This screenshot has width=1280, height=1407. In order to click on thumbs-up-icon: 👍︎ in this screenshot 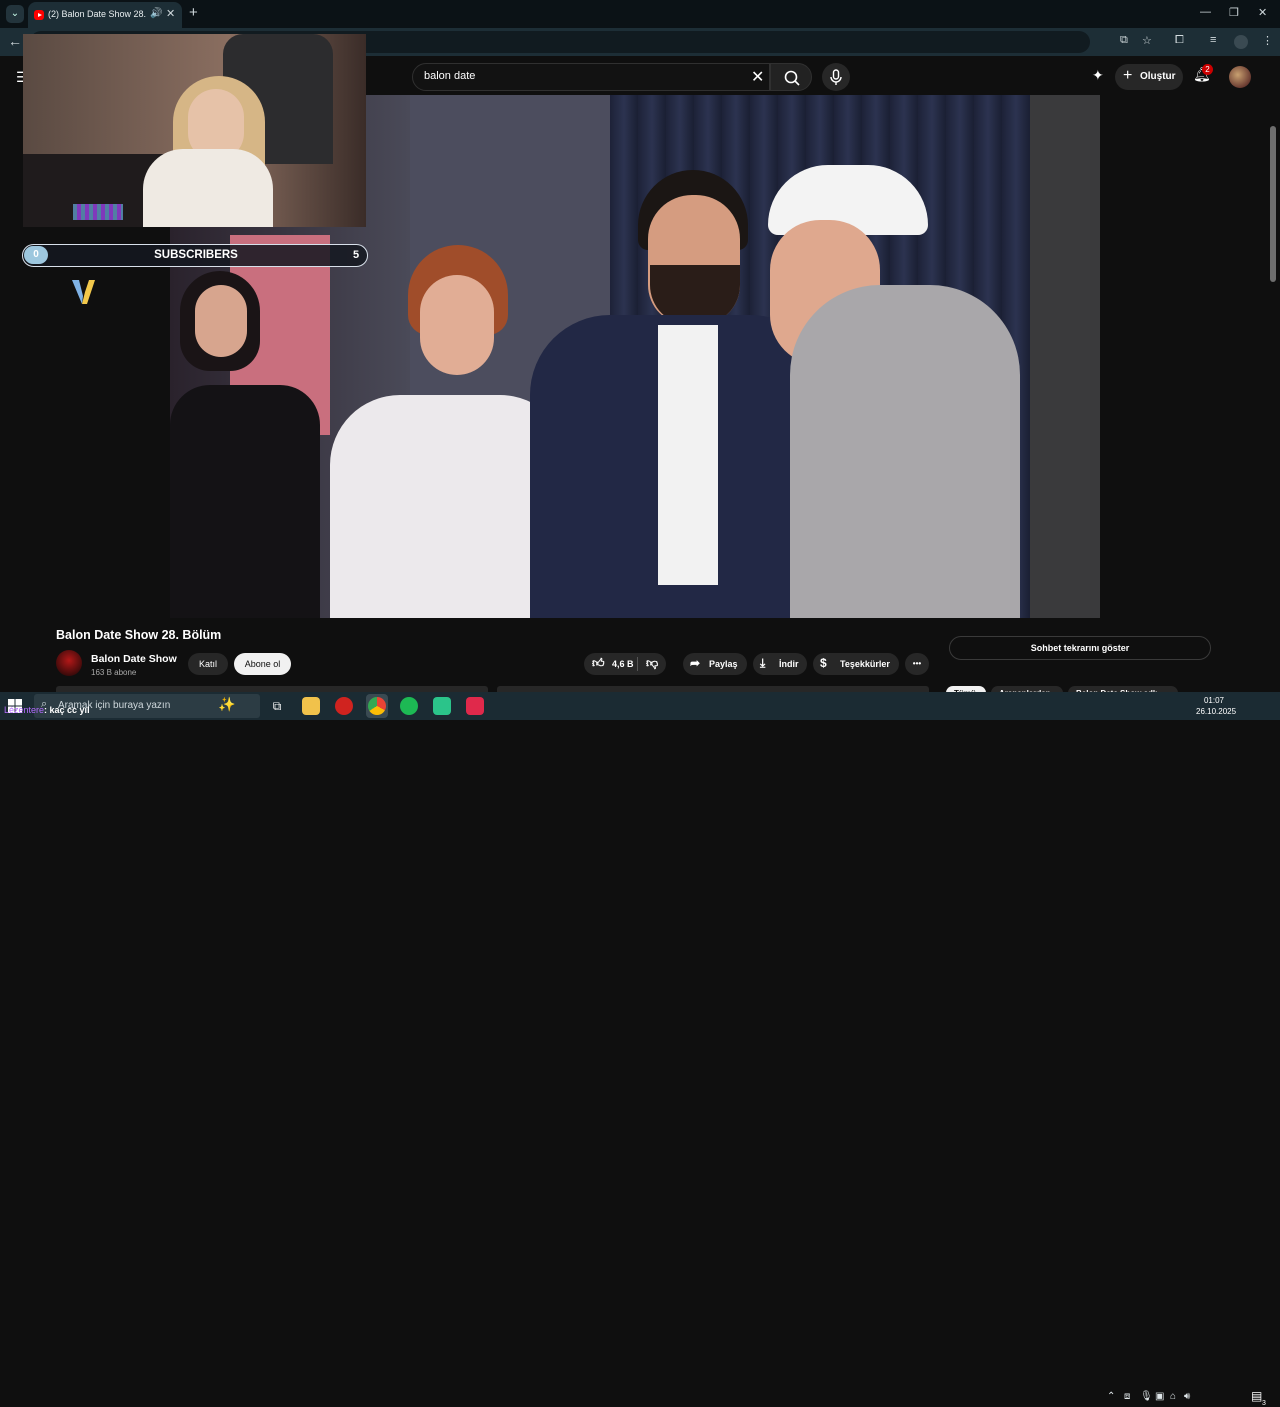, I will do `click(598, 663)`.